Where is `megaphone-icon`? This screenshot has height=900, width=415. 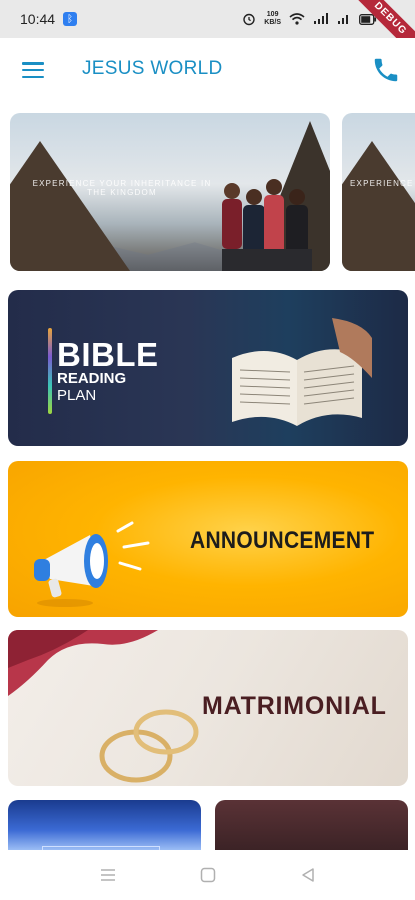 megaphone-icon is located at coordinates (92, 564).